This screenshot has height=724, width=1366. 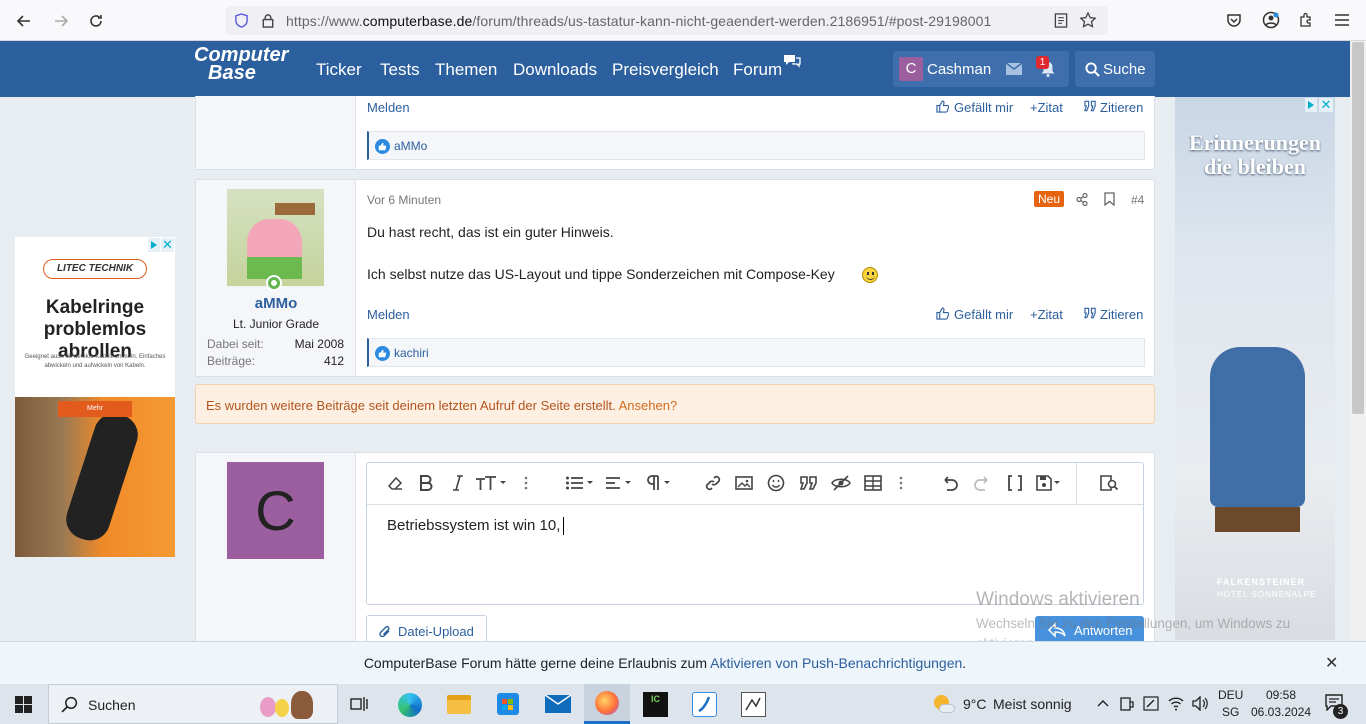 I want to click on share-icon, so click(x=1082, y=199).